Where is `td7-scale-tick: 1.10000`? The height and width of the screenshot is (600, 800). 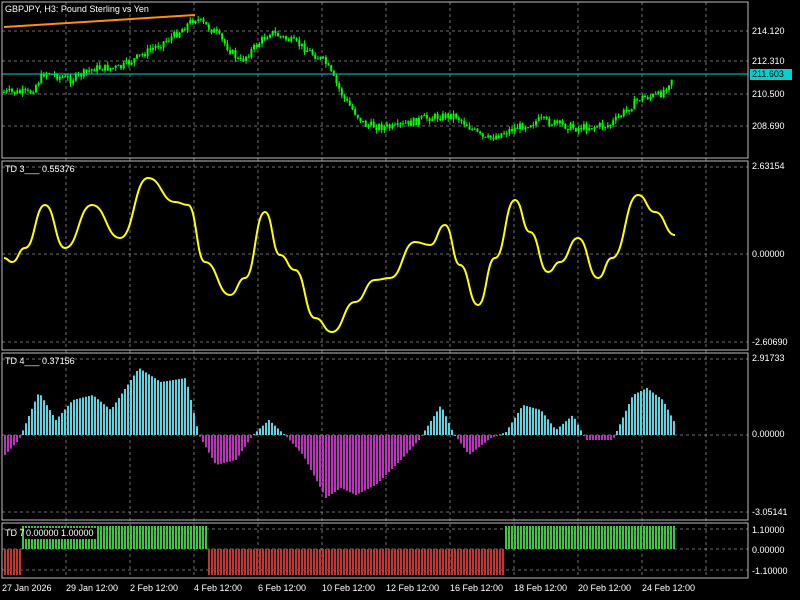
td7-scale-tick: 1.10000 is located at coordinates (768, 530).